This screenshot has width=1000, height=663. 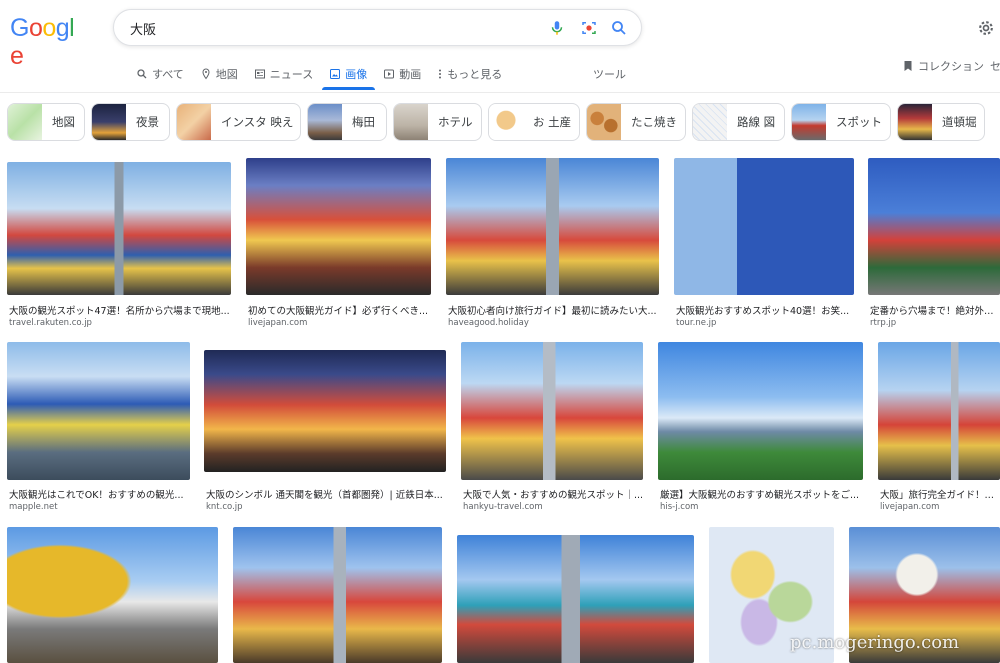 What do you see at coordinates (951, 66) in the screenshot?
I see `collection-label: コレクション` at bounding box center [951, 66].